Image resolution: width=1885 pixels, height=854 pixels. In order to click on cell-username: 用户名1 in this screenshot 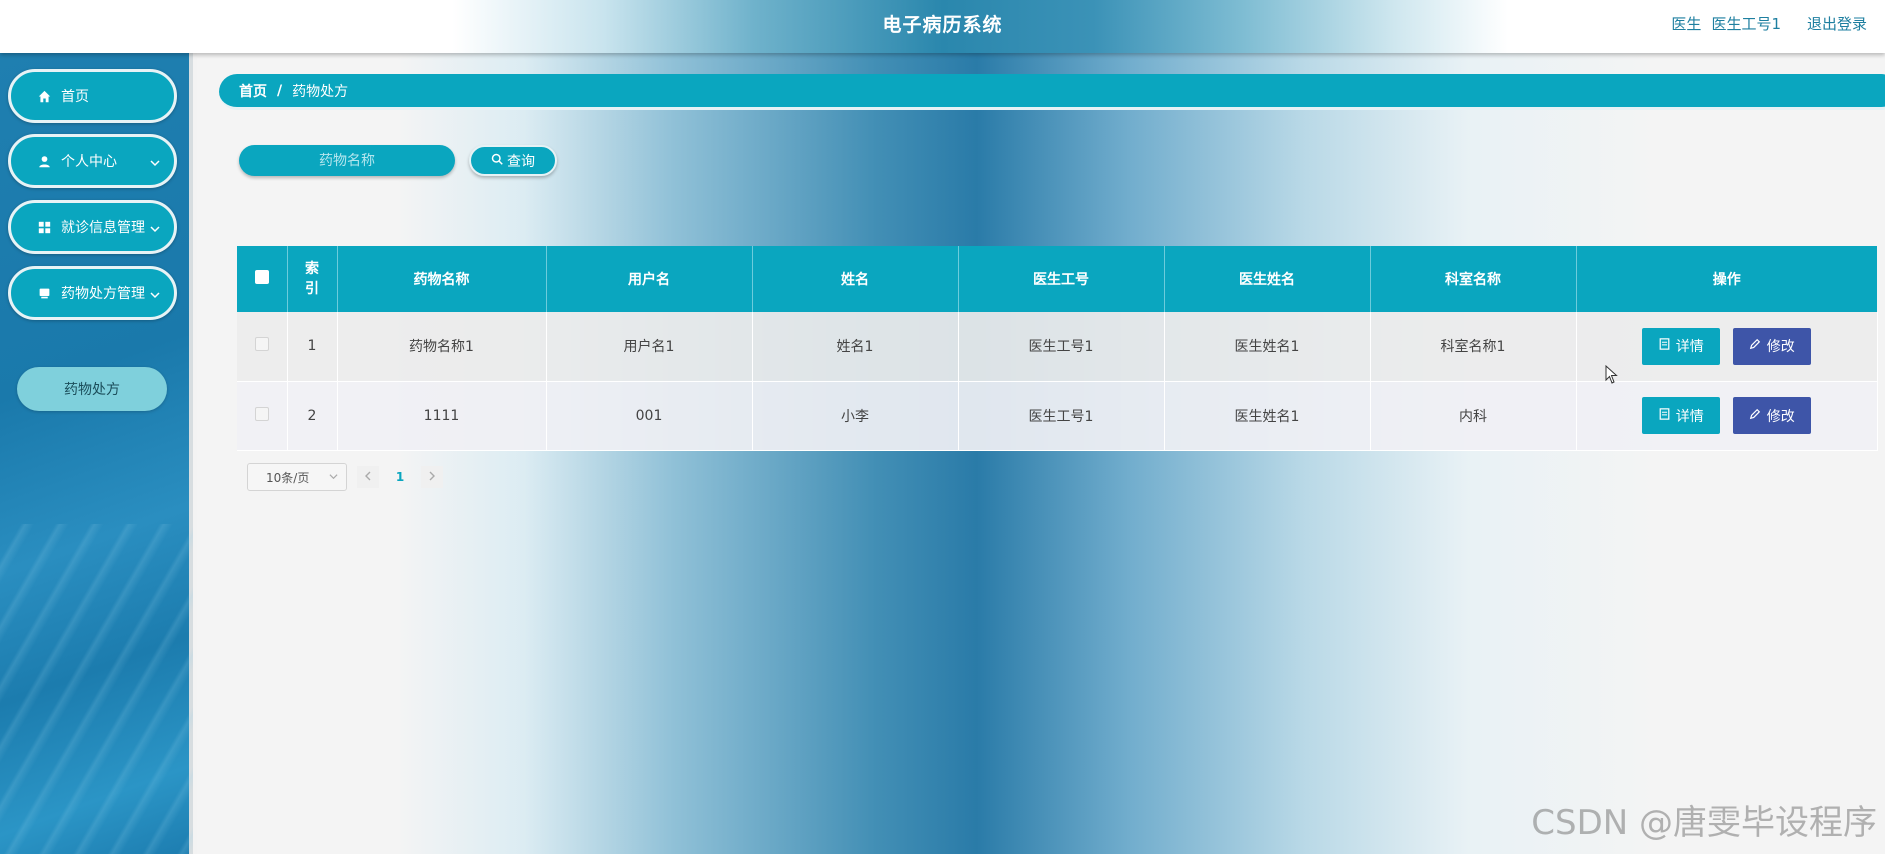, I will do `click(649, 347)`.